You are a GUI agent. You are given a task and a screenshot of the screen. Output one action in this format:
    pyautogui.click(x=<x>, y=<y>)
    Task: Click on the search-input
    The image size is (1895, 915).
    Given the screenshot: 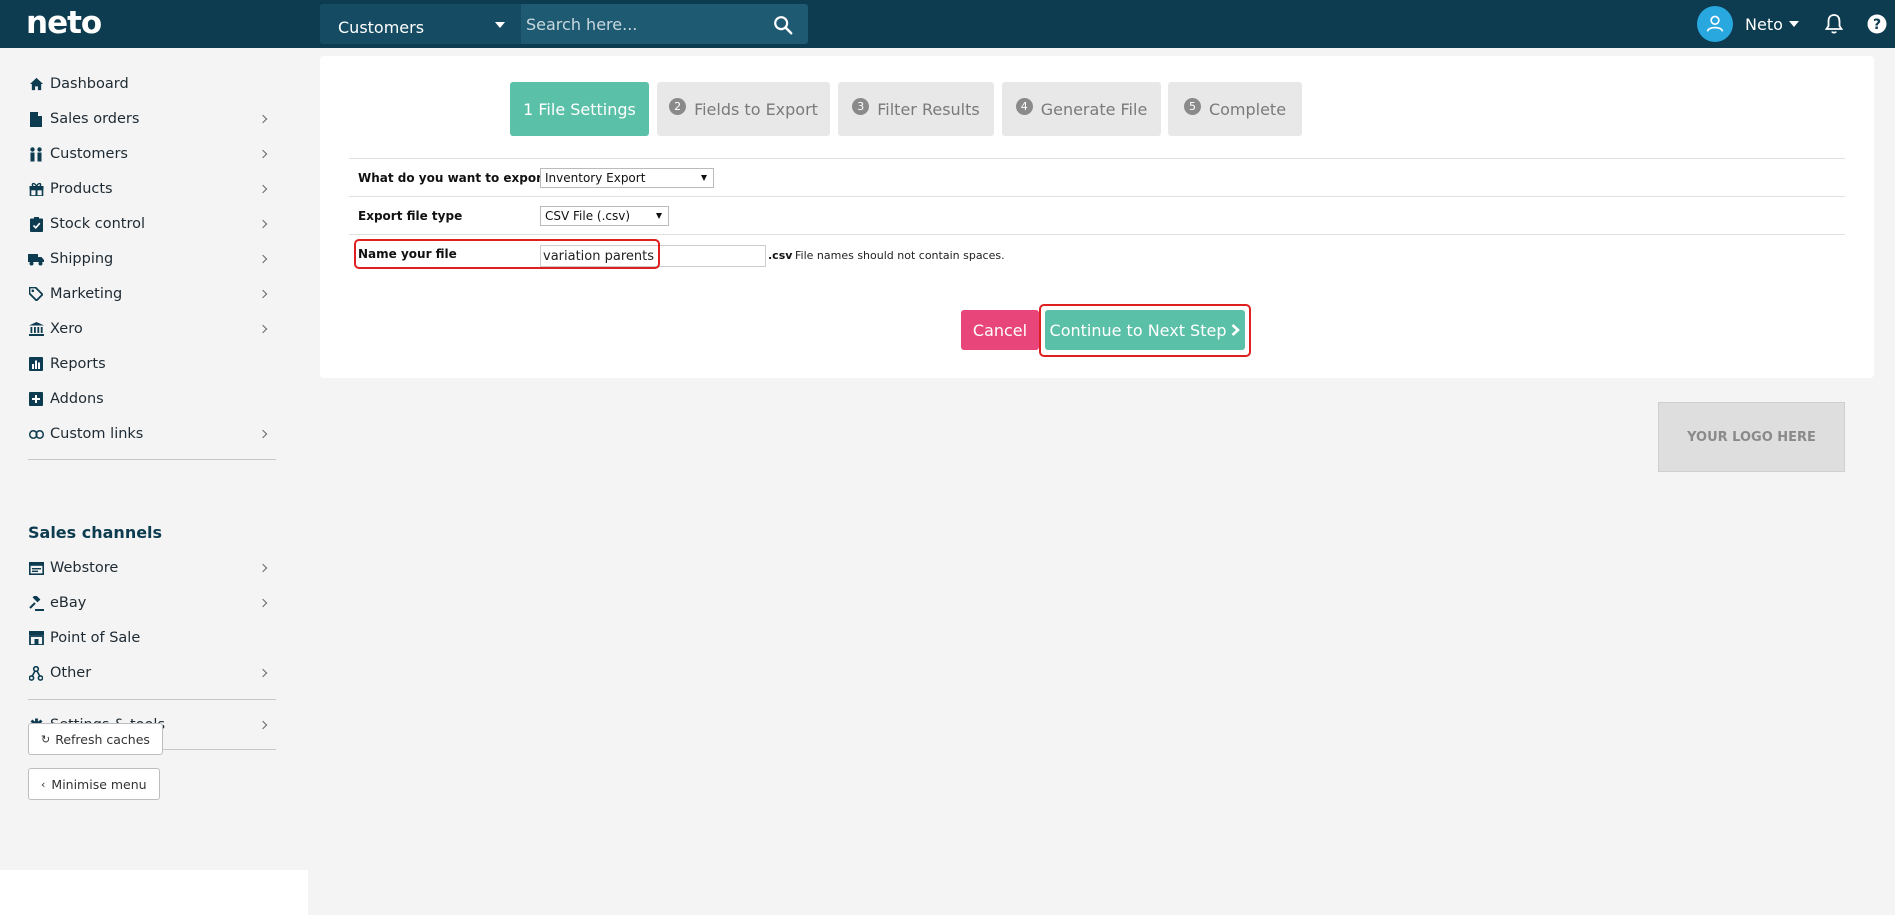 What is the action you would take?
    pyautogui.click(x=641, y=24)
    